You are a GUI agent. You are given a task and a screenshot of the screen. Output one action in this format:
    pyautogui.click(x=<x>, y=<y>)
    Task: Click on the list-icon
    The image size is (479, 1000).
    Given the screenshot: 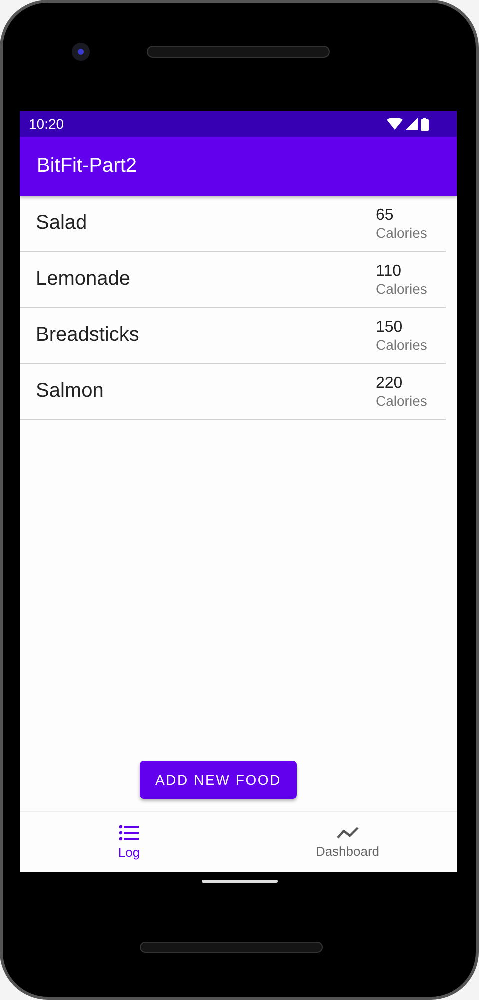 What is the action you would take?
    pyautogui.click(x=129, y=832)
    